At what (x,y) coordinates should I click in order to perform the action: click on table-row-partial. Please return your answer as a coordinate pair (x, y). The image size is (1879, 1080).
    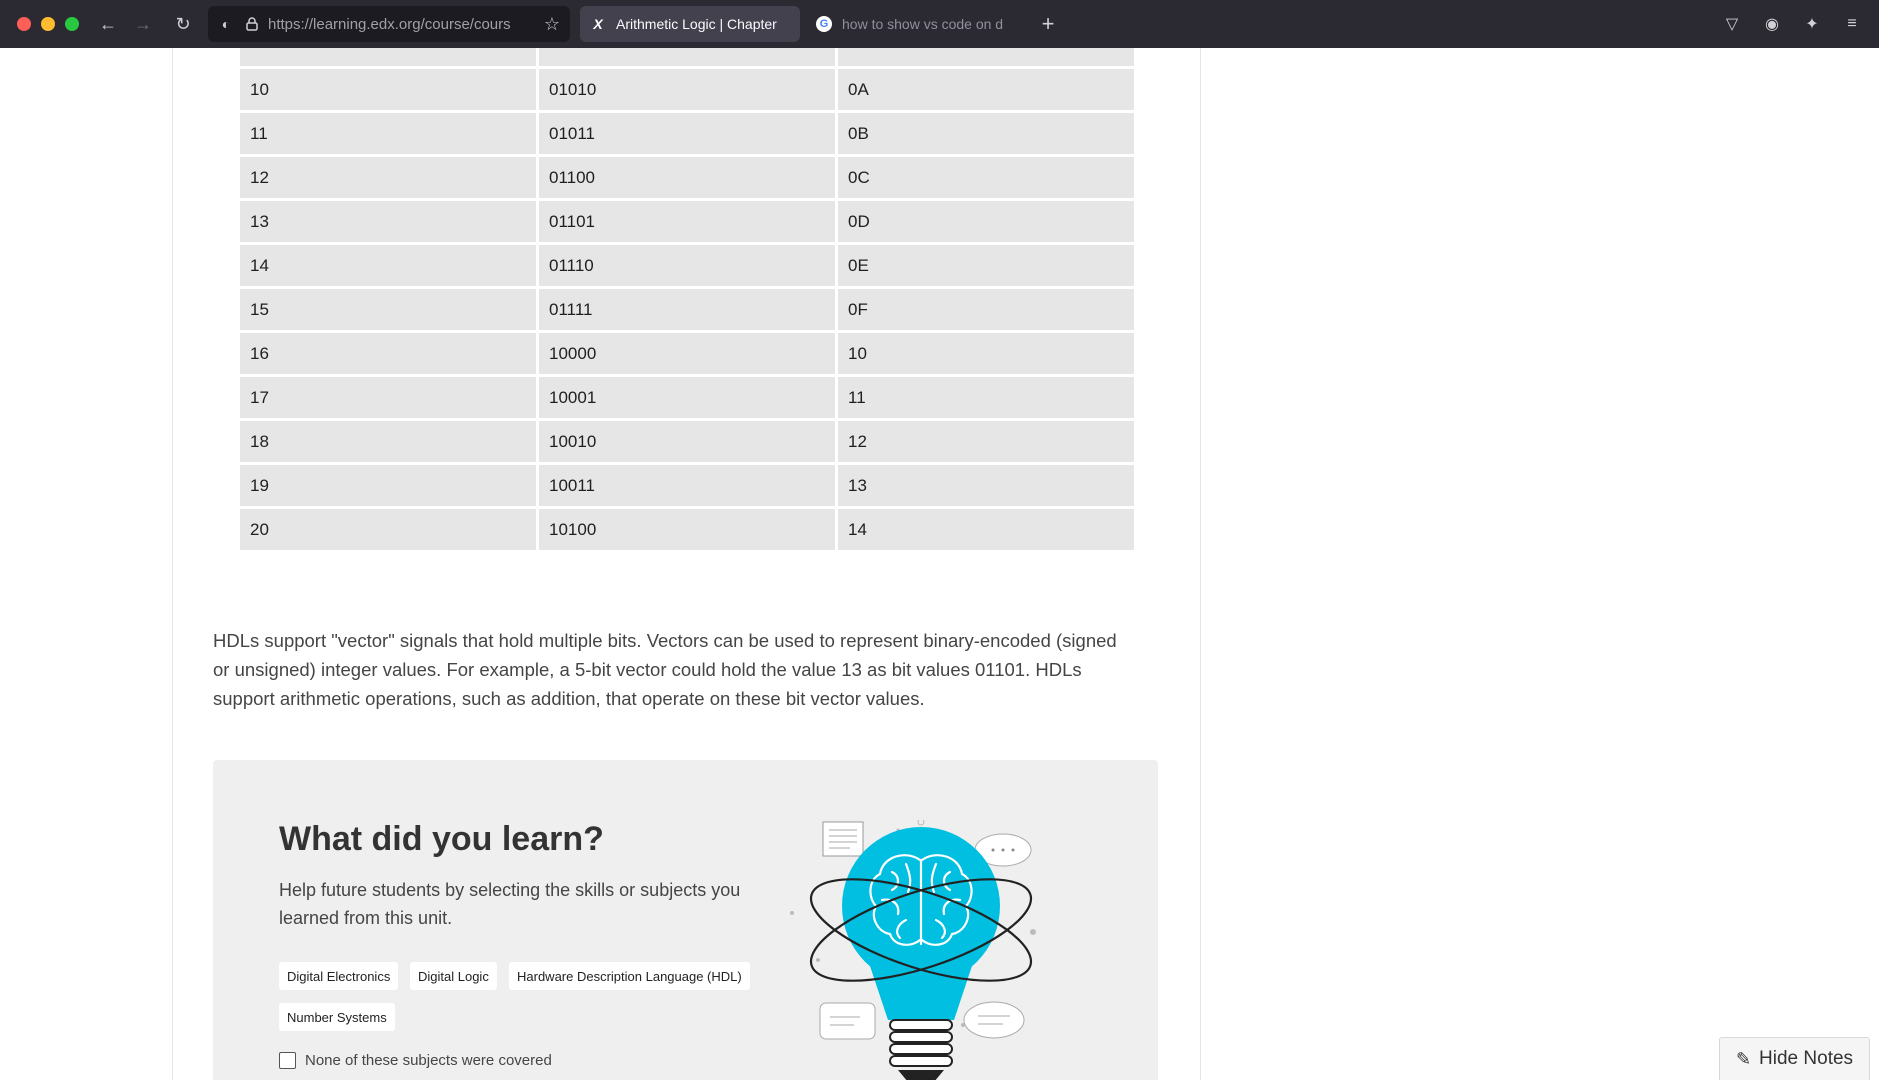
    Looking at the image, I should click on (687, 57).